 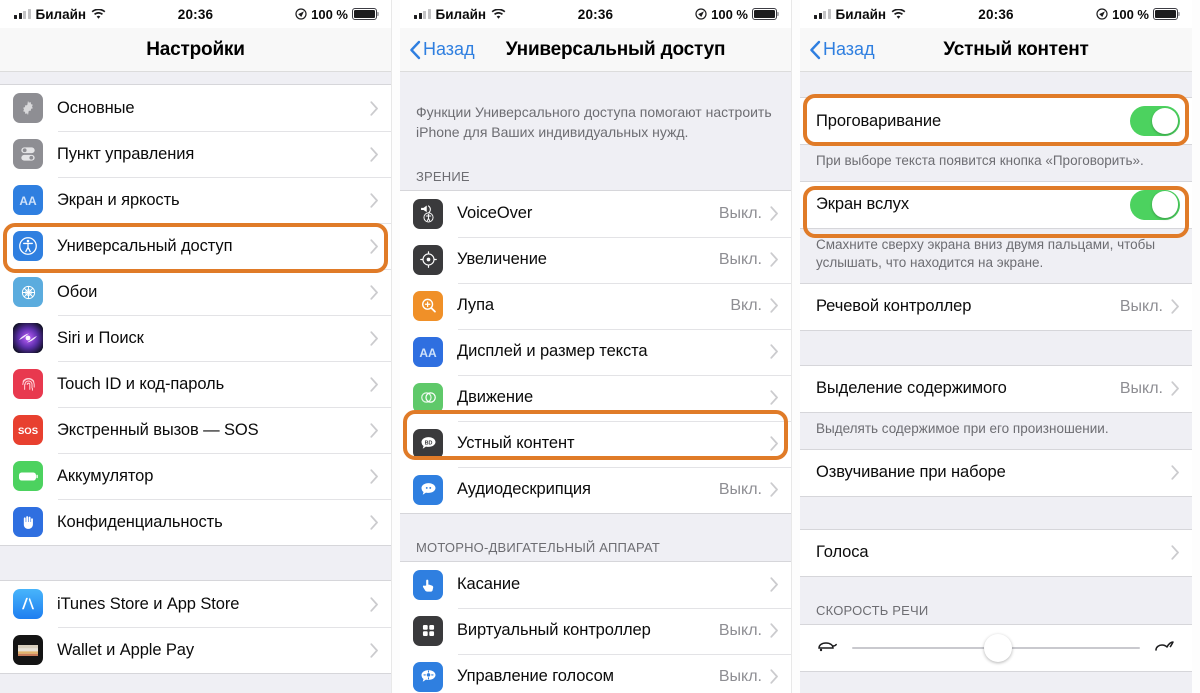 I want to click on sidebar-item-wallet-apple-pay: Wallet и Apple Pay, so click(x=195, y=650).